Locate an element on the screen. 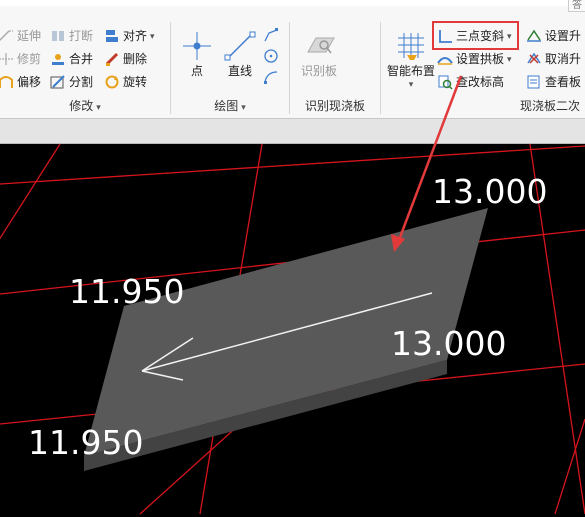  circle-icon is located at coordinates (271, 56).